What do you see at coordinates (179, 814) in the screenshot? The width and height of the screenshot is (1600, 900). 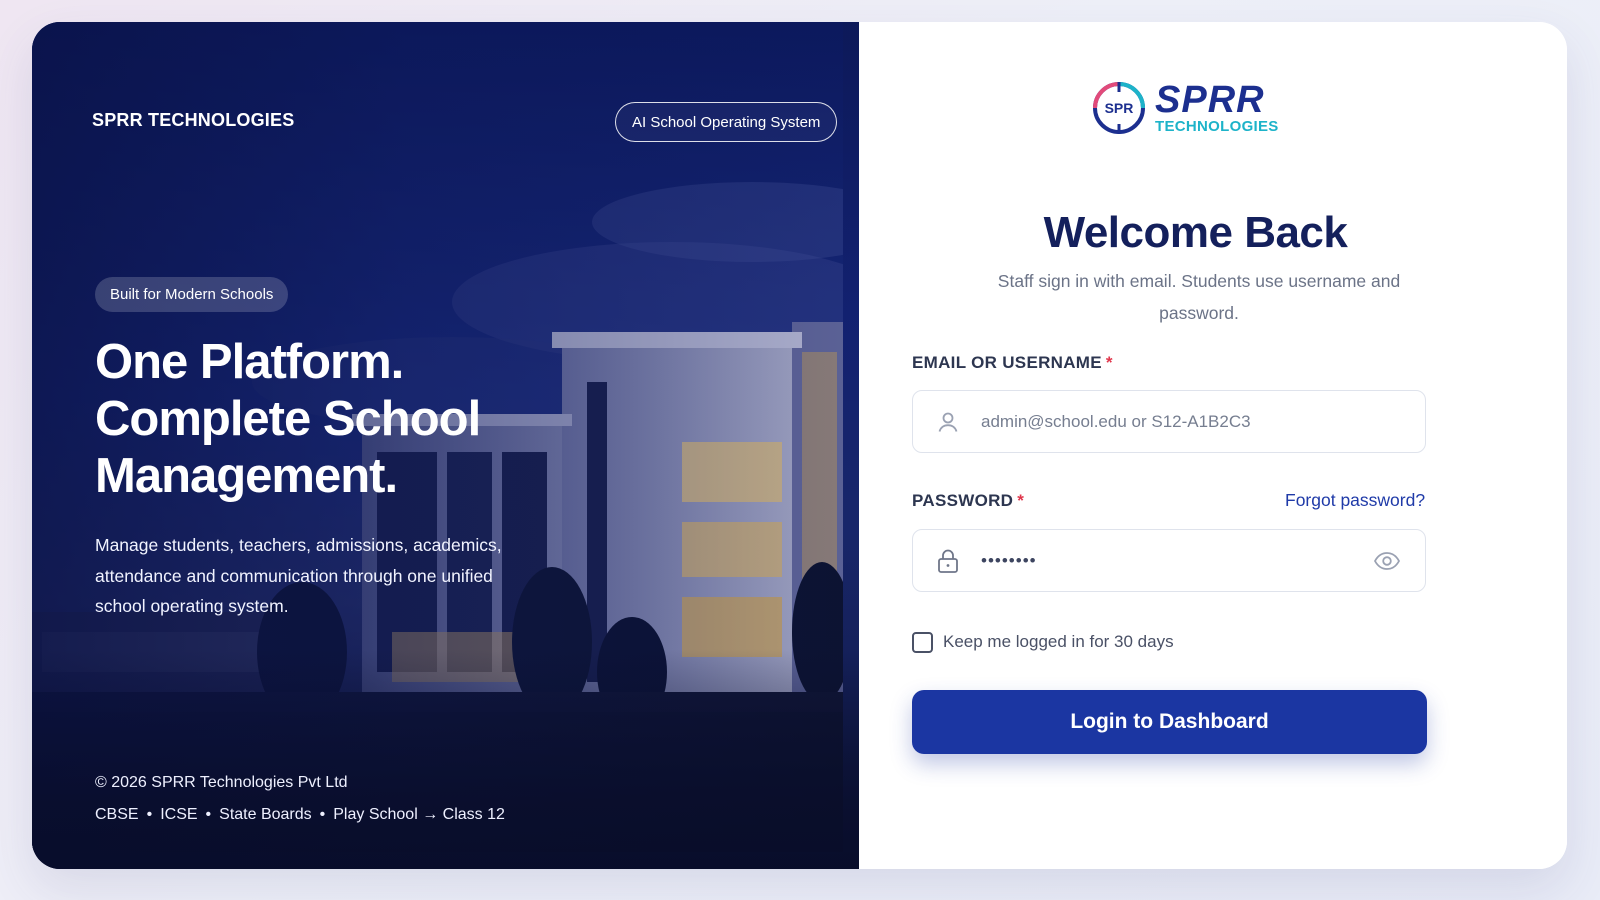 I see `board-item: ICSE` at bounding box center [179, 814].